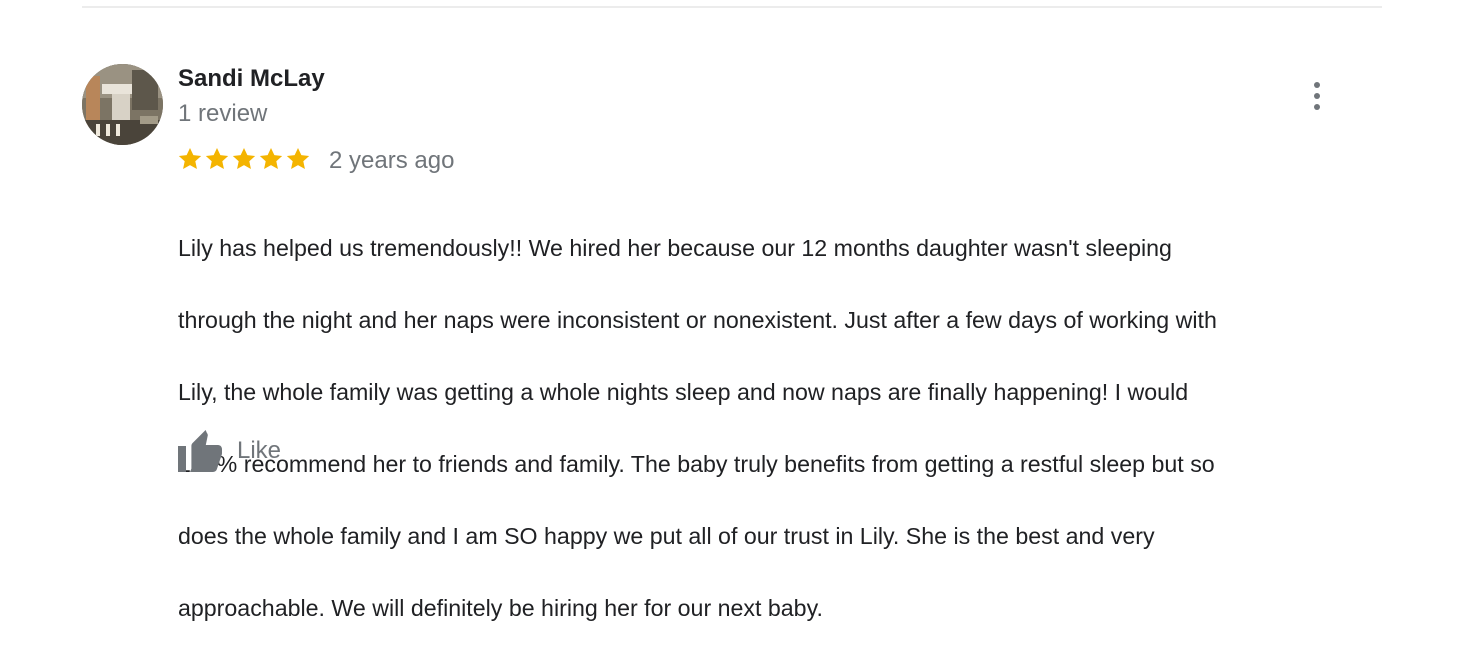 The image size is (1464, 662). What do you see at coordinates (228, 451) in the screenshot?
I see `like-button: Like` at bounding box center [228, 451].